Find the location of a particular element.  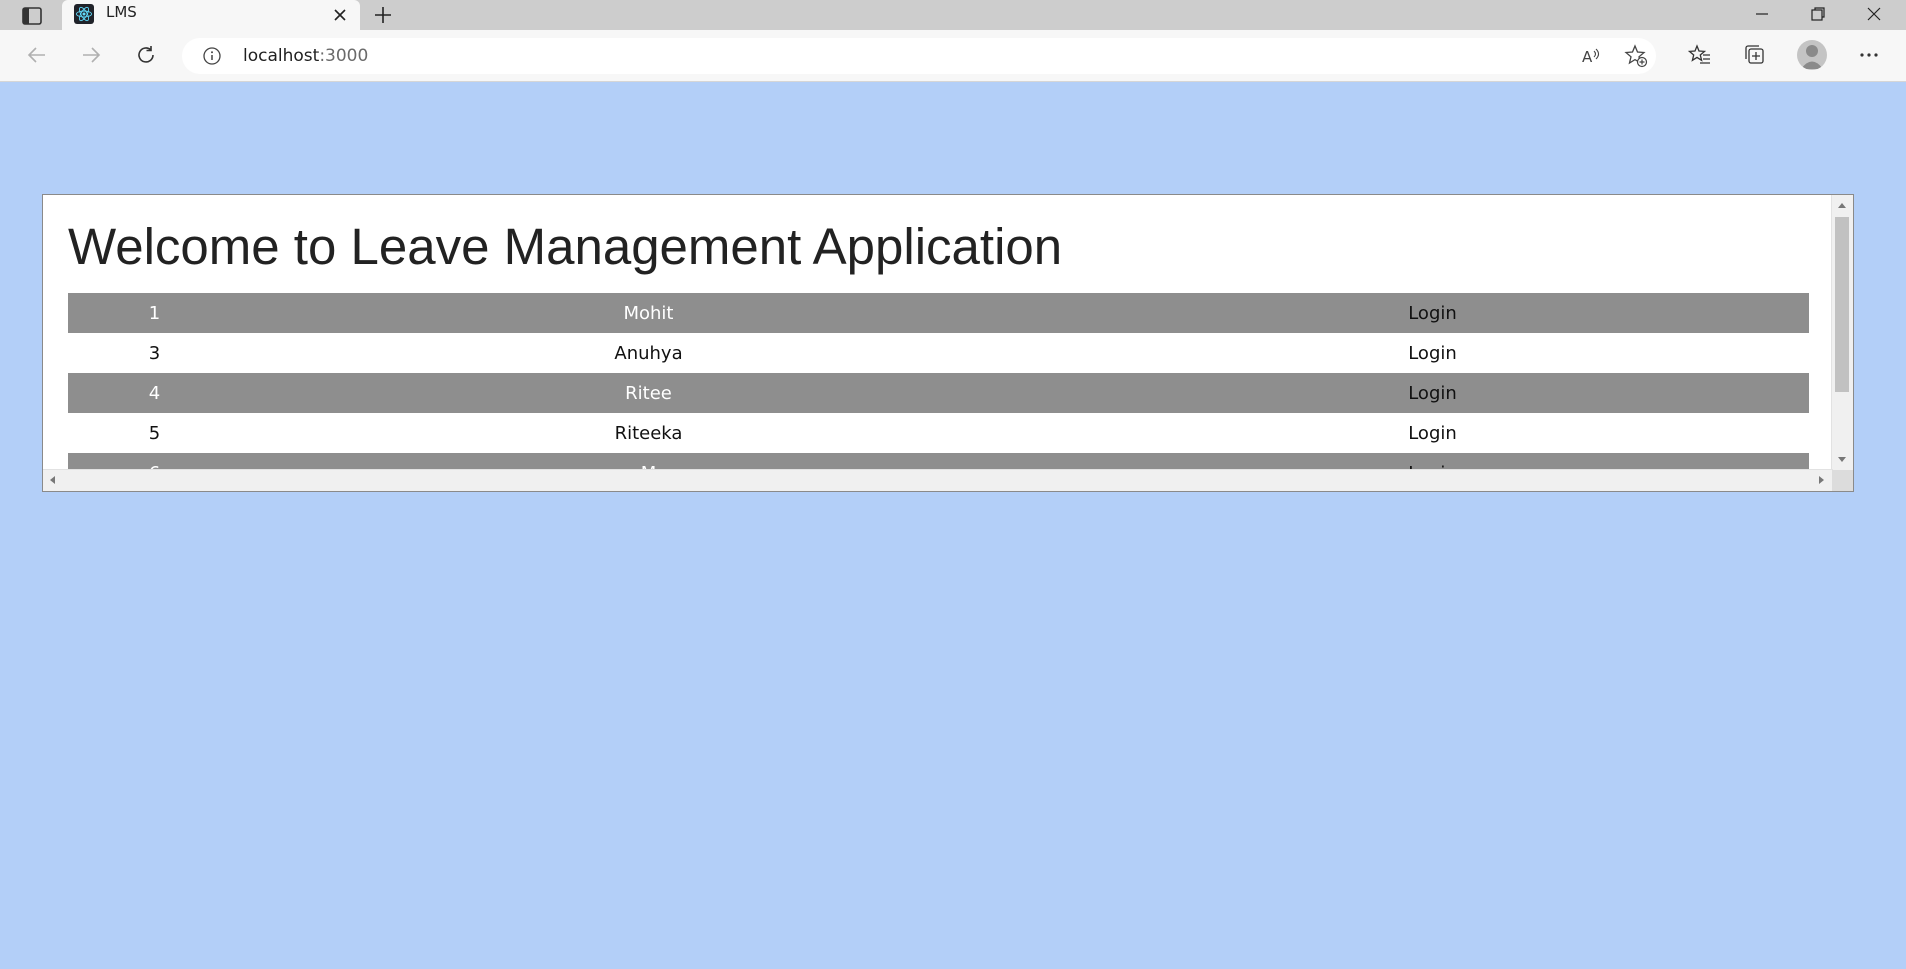

info-icon is located at coordinates (212, 56).